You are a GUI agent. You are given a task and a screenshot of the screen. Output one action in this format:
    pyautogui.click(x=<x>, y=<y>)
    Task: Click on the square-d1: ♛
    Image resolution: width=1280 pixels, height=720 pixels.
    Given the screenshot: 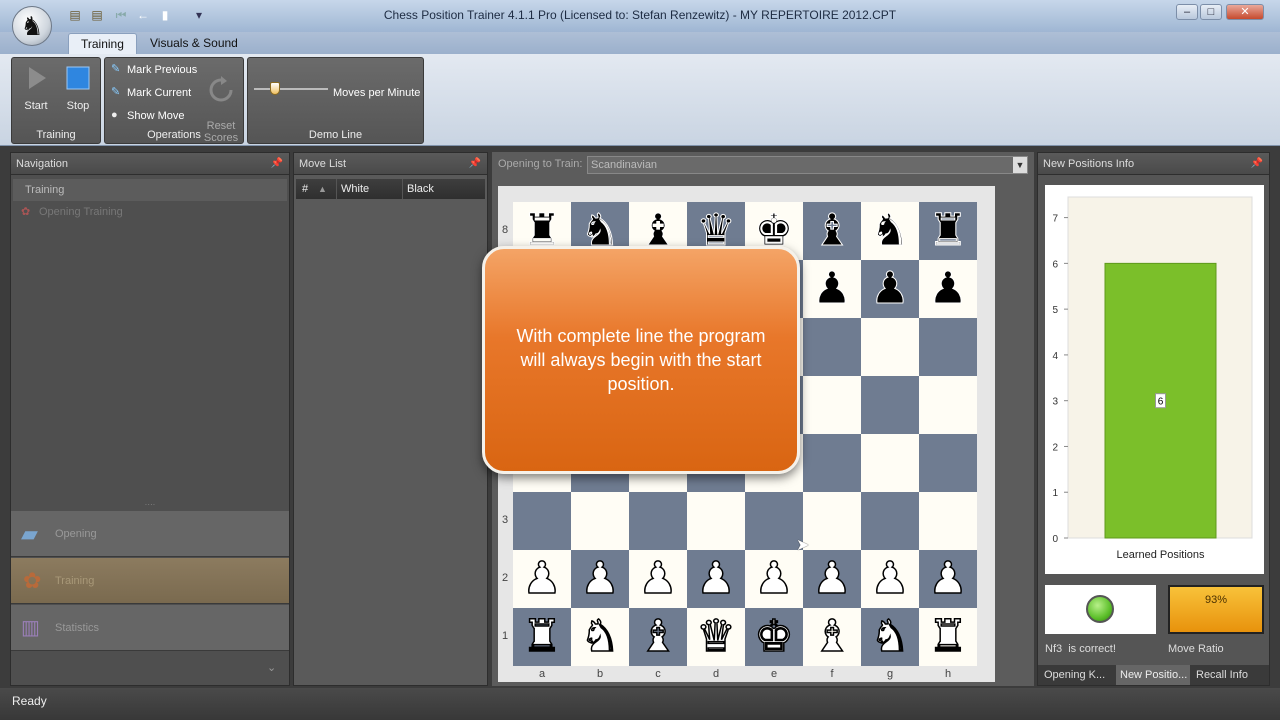 What is the action you would take?
    pyautogui.click(x=716, y=637)
    